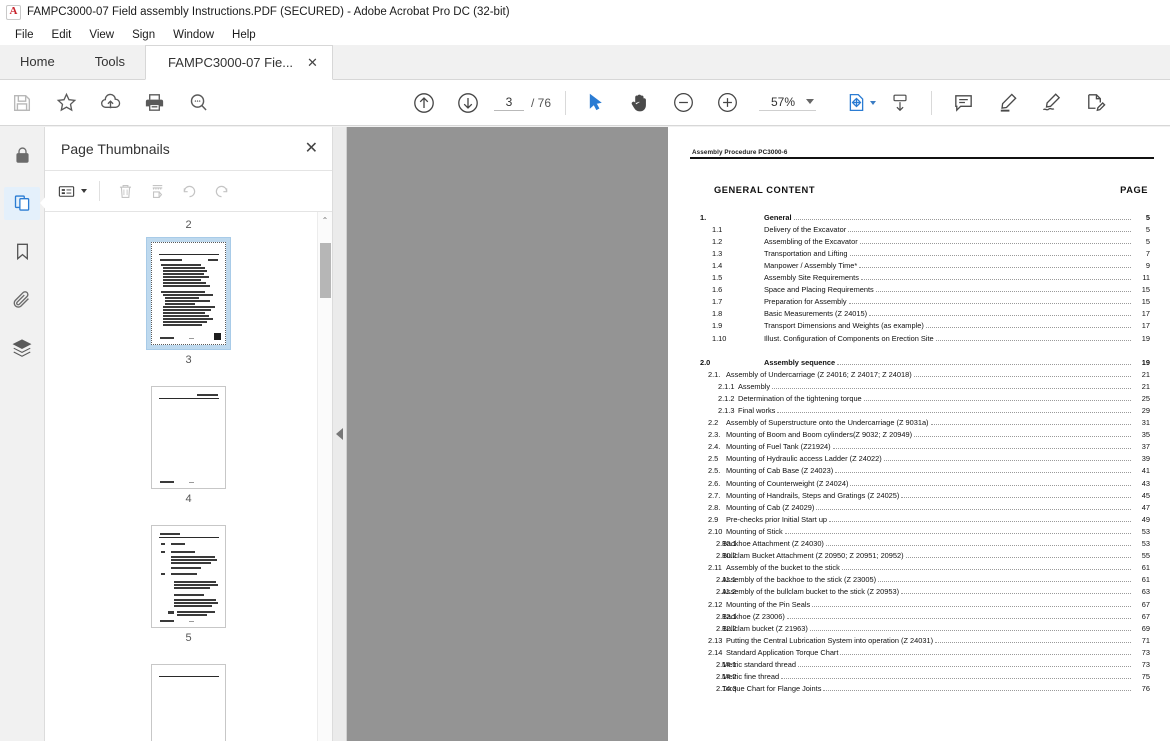 The height and width of the screenshot is (741, 1170). What do you see at coordinates (37, 61) in the screenshot?
I see `tab-home: Home` at bounding box center [37, 61].